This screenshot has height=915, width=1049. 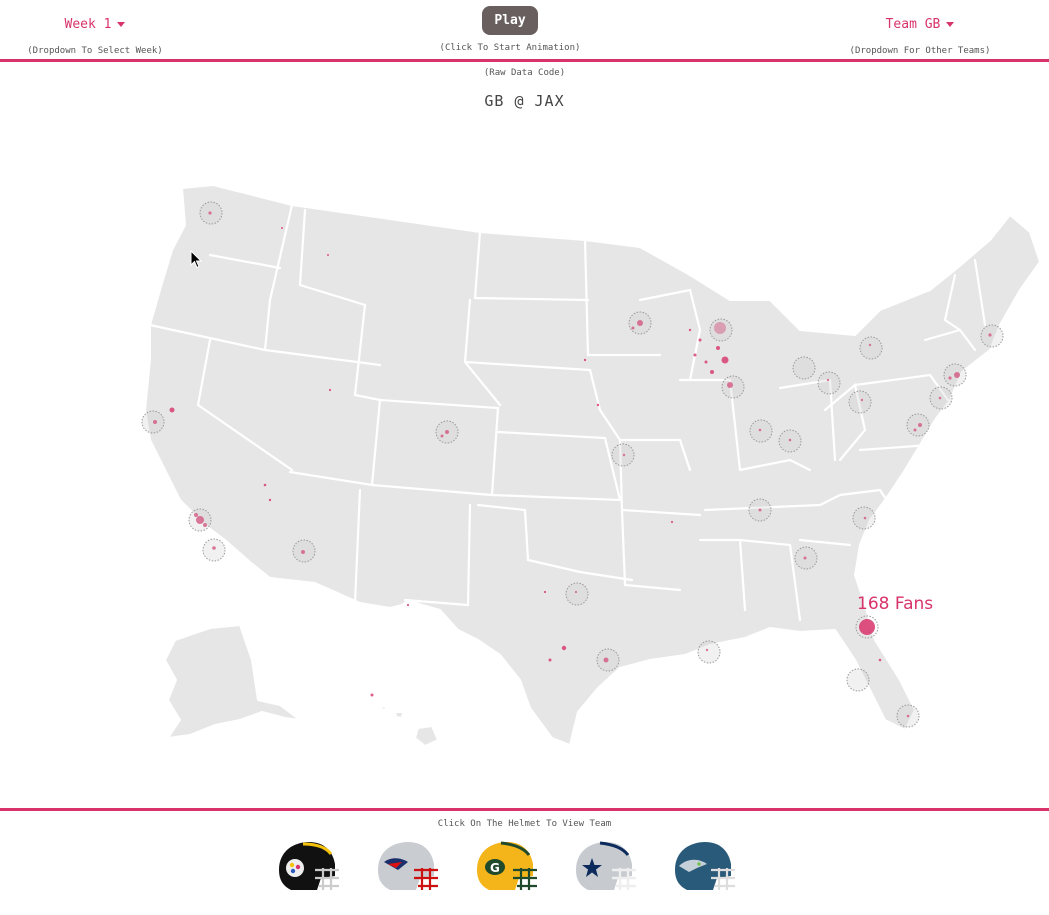 What do you see at coordinates (307, 867) in the screenshot?
I see `steelers-helmet-icon` at bounding box center [307, 867].